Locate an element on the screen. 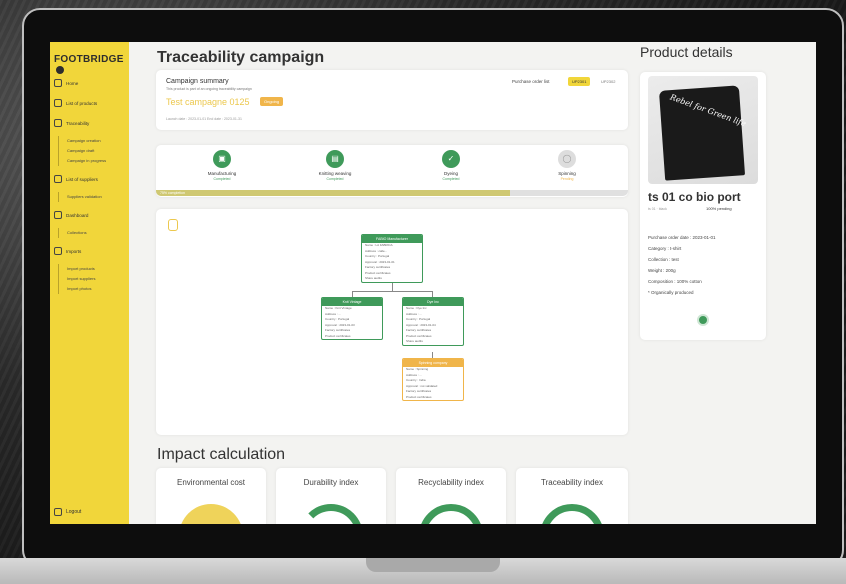 The height and width of the screenshot is (584, 846). progress-fill is located at coordinates (333, 193).